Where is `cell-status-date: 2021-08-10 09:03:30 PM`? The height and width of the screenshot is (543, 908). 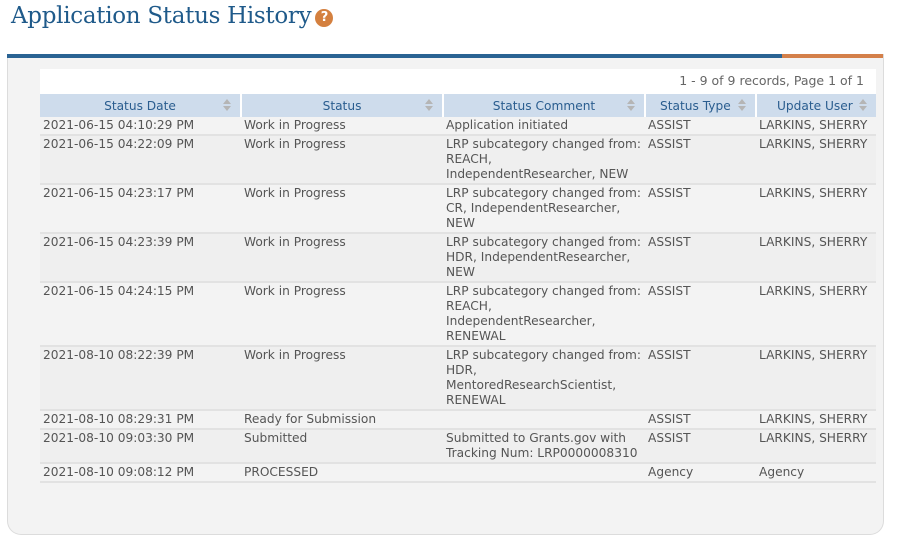 cell-status-date: 2021-08-10 09:03:30 PM is located at coordinates (140, 446).